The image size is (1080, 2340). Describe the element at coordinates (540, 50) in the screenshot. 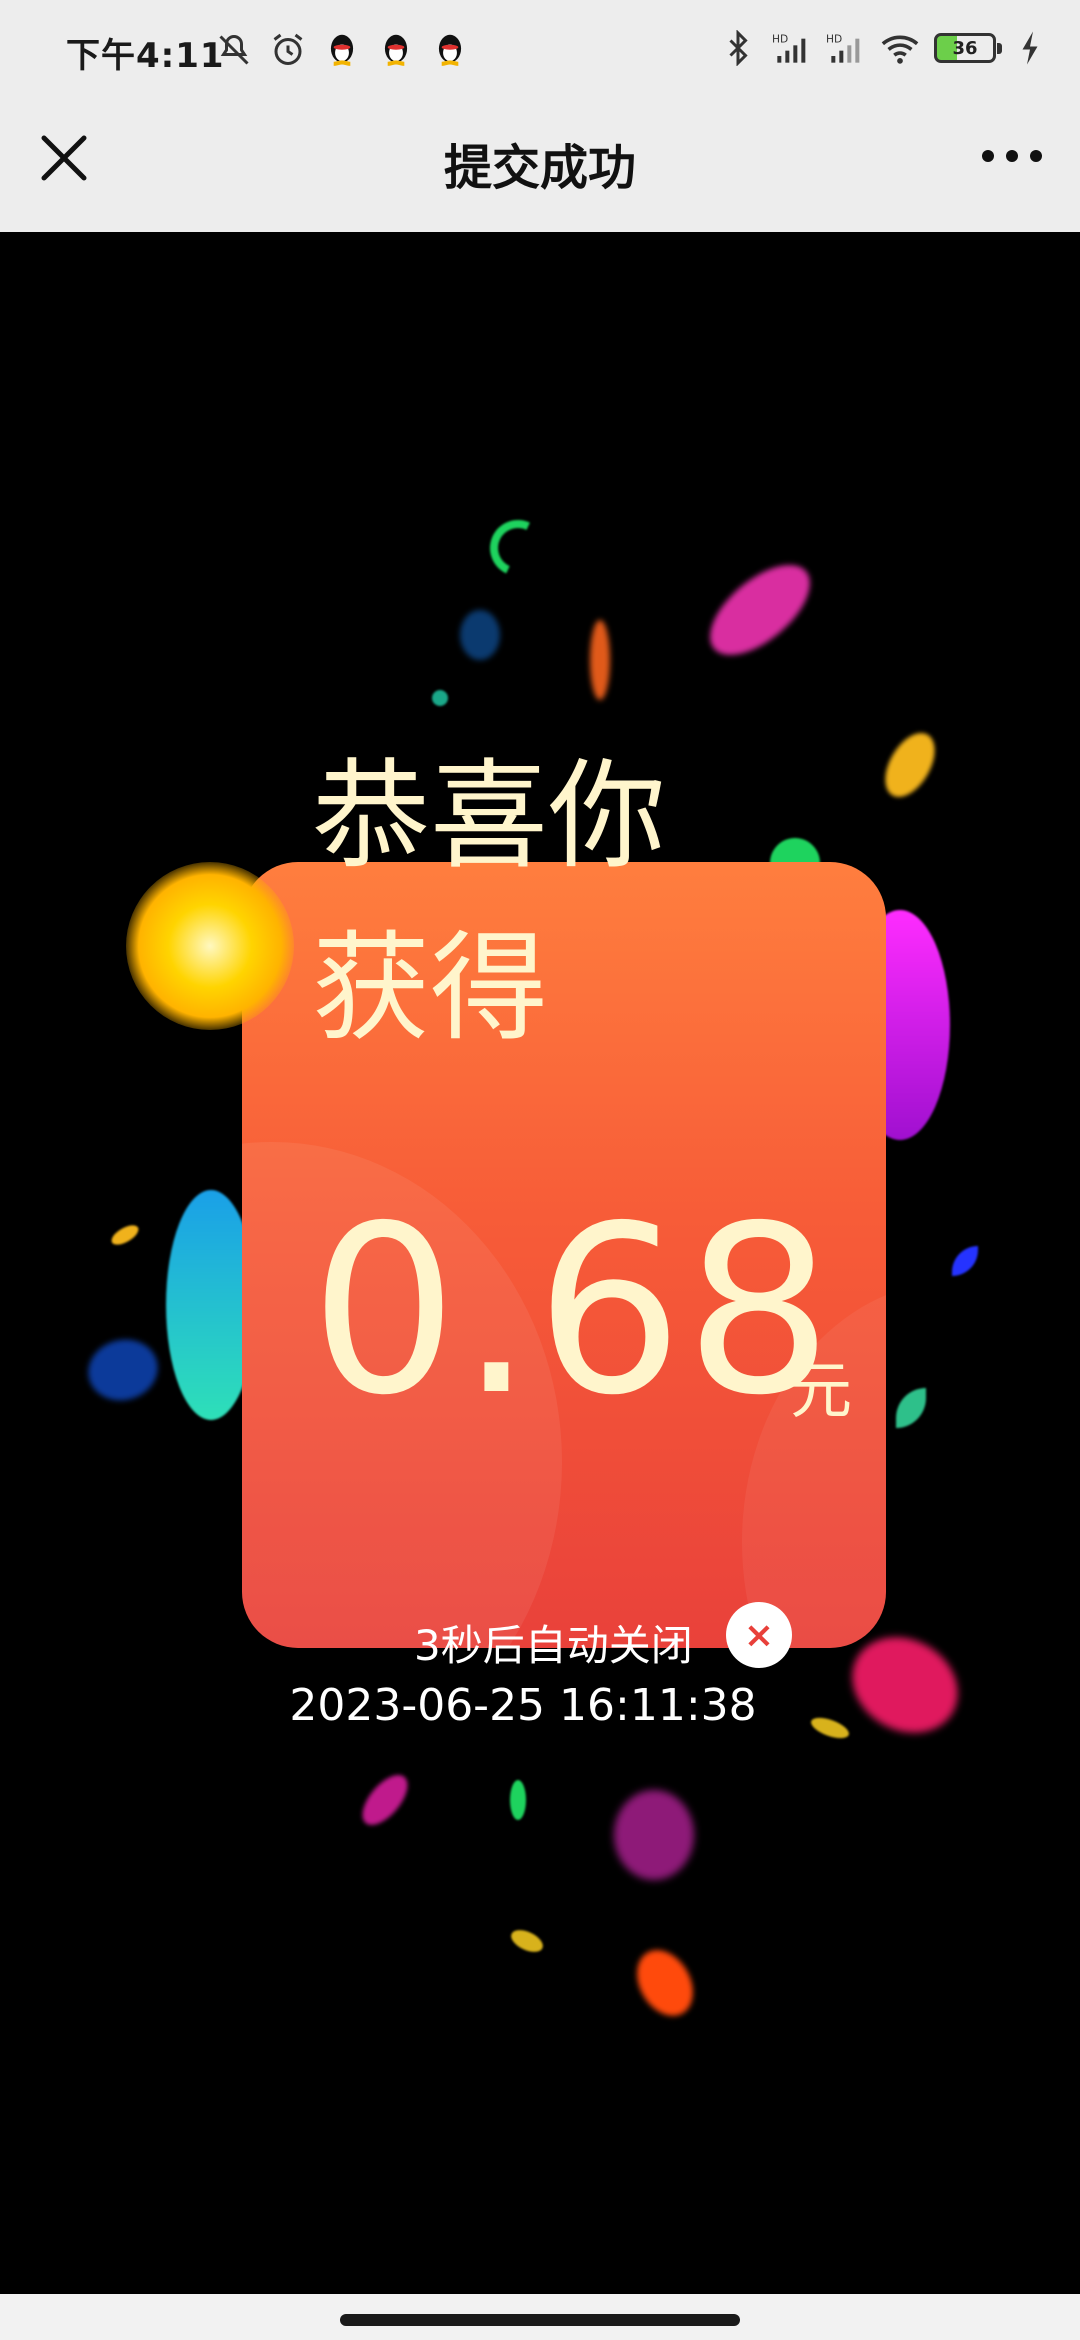

I see `status-bar: 下午4:11 HD HD 36` at that location.